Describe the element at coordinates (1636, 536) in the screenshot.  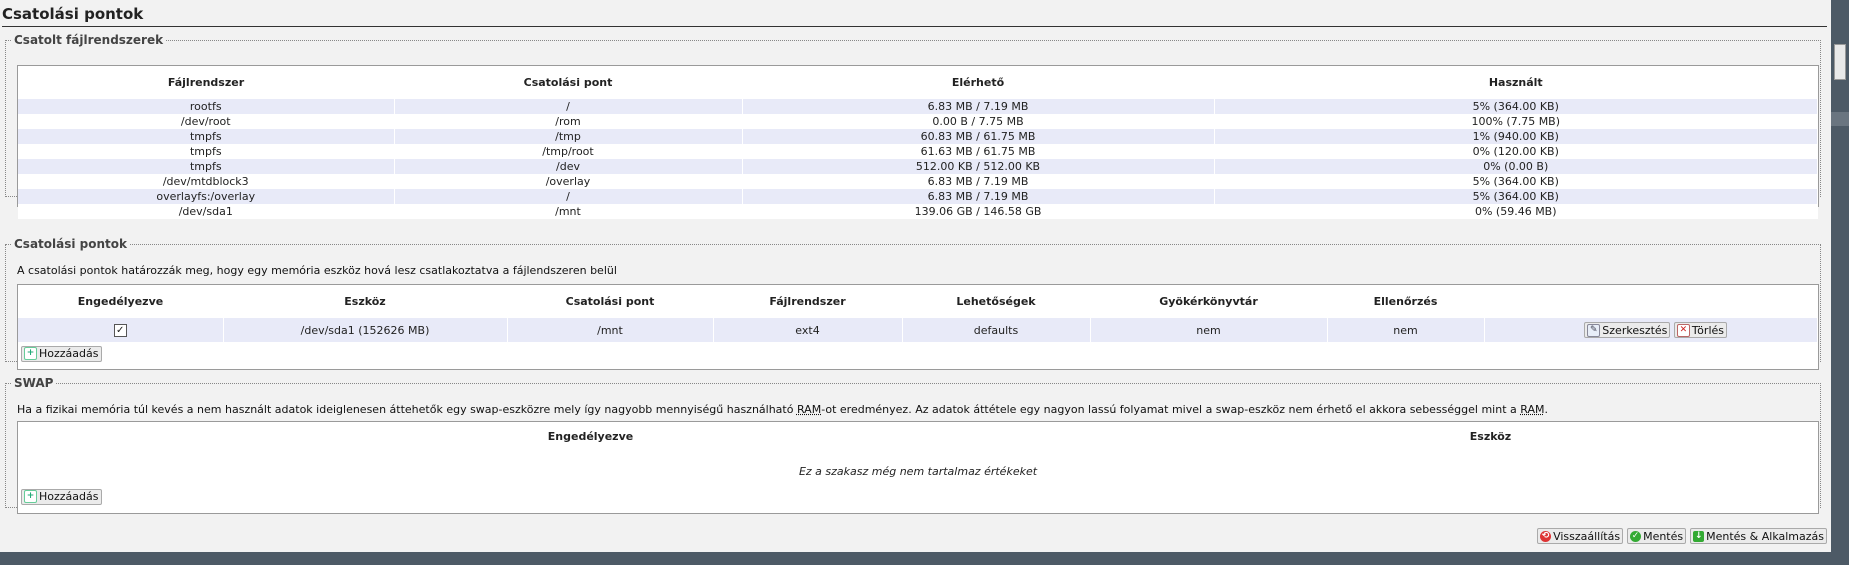
I see `save-icon: ✓` at that location.